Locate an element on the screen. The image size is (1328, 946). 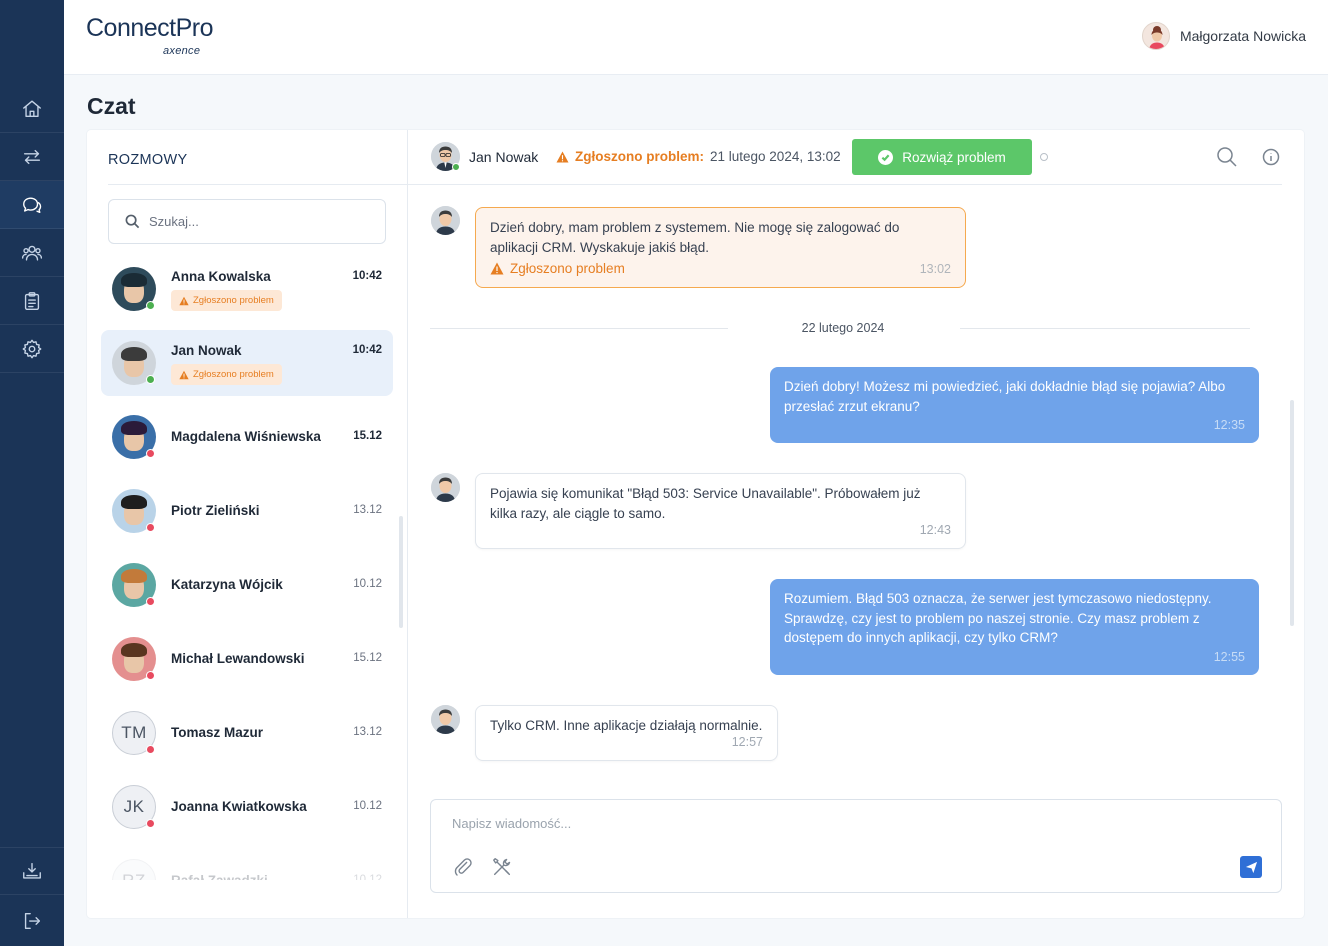
nav-chat is located at coordinates (32, 205).